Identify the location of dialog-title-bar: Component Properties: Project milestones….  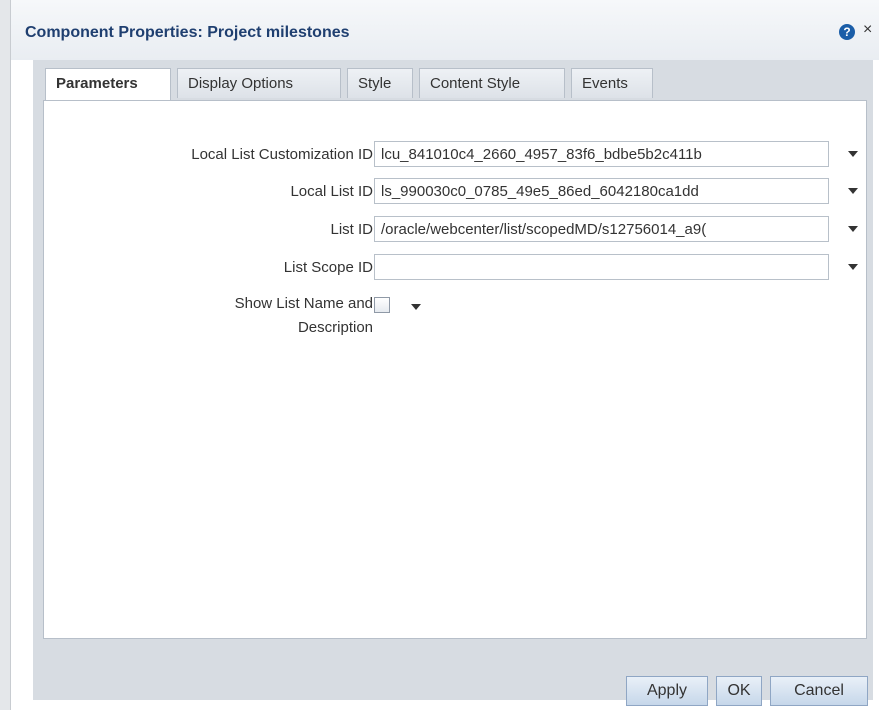
(445, 30).